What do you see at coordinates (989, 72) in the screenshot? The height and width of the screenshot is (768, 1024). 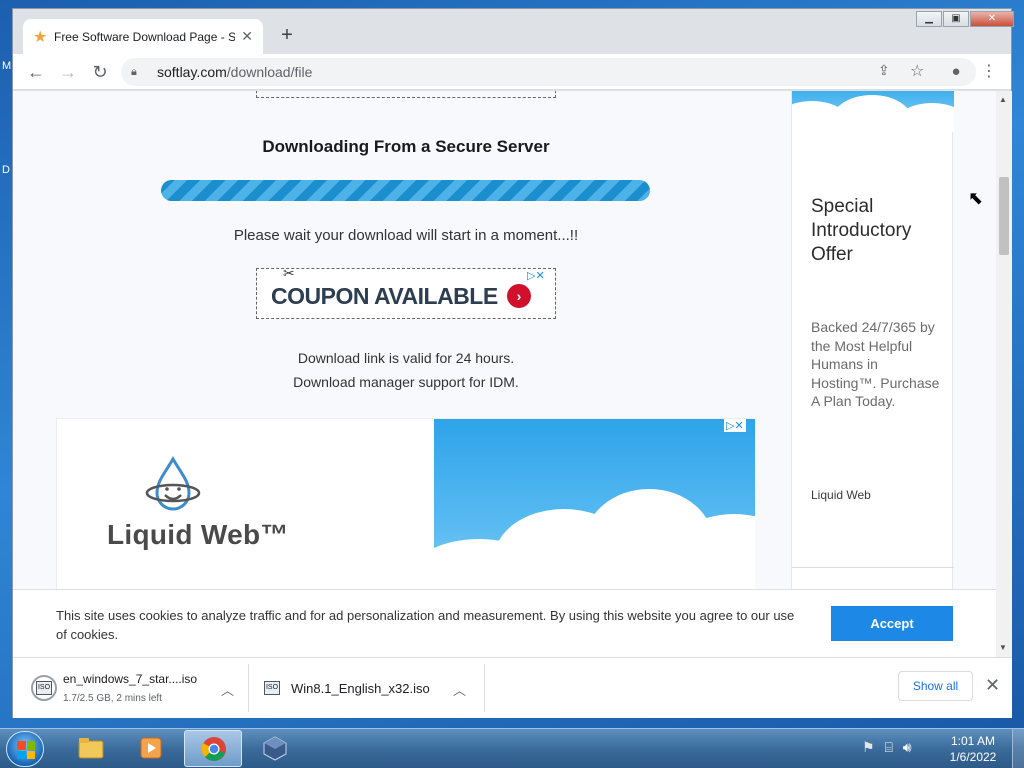 I see `menu-icon: ⋮` at bounding box center [989, 72].